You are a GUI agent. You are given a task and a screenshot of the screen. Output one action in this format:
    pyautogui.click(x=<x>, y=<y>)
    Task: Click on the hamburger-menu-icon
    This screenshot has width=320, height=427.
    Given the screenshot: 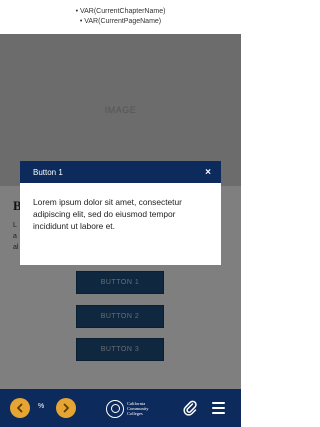 What is the action you would take?
    pyautogui.click(x=218, y=408)
    